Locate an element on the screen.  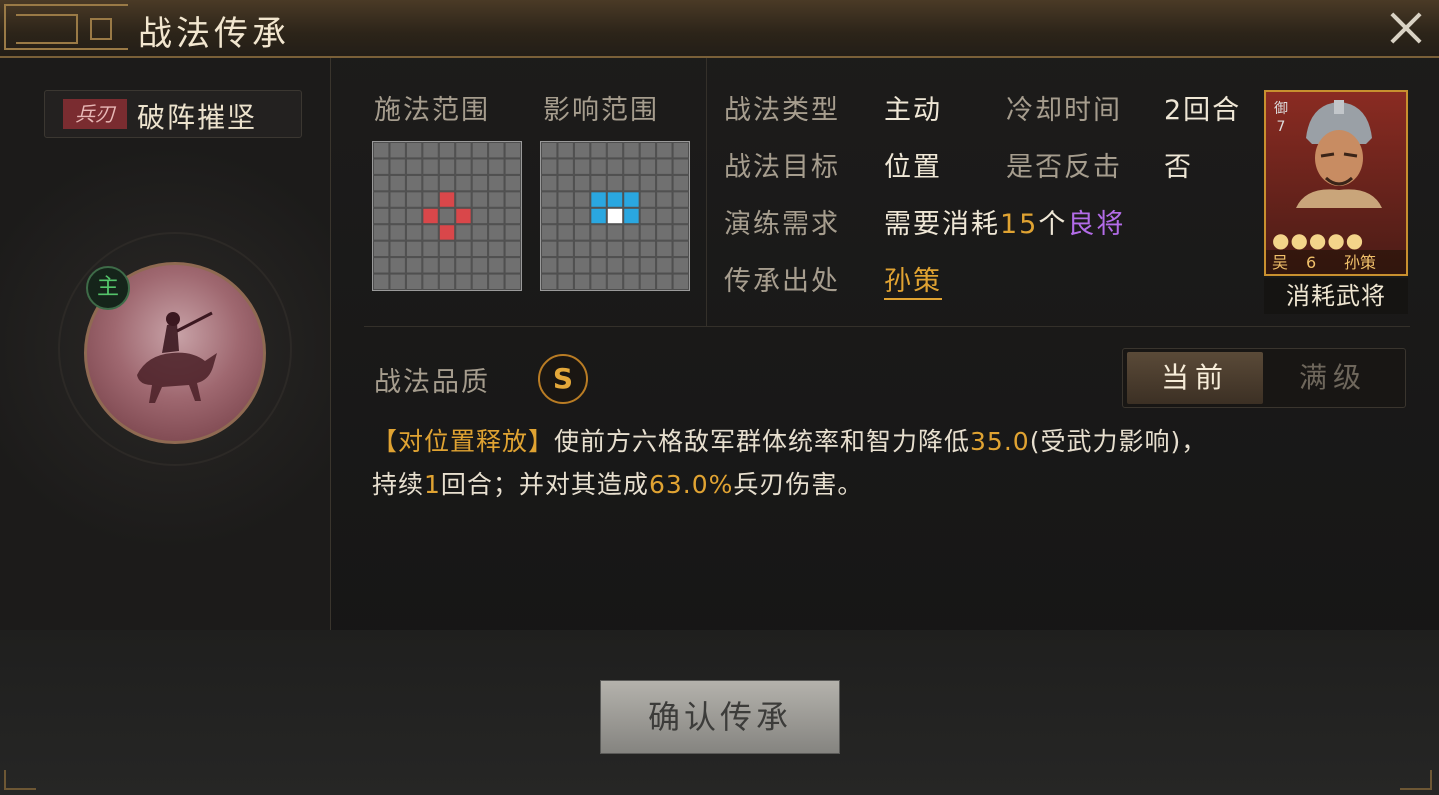
grid-cast-svg is located at coordinates (447, 216).